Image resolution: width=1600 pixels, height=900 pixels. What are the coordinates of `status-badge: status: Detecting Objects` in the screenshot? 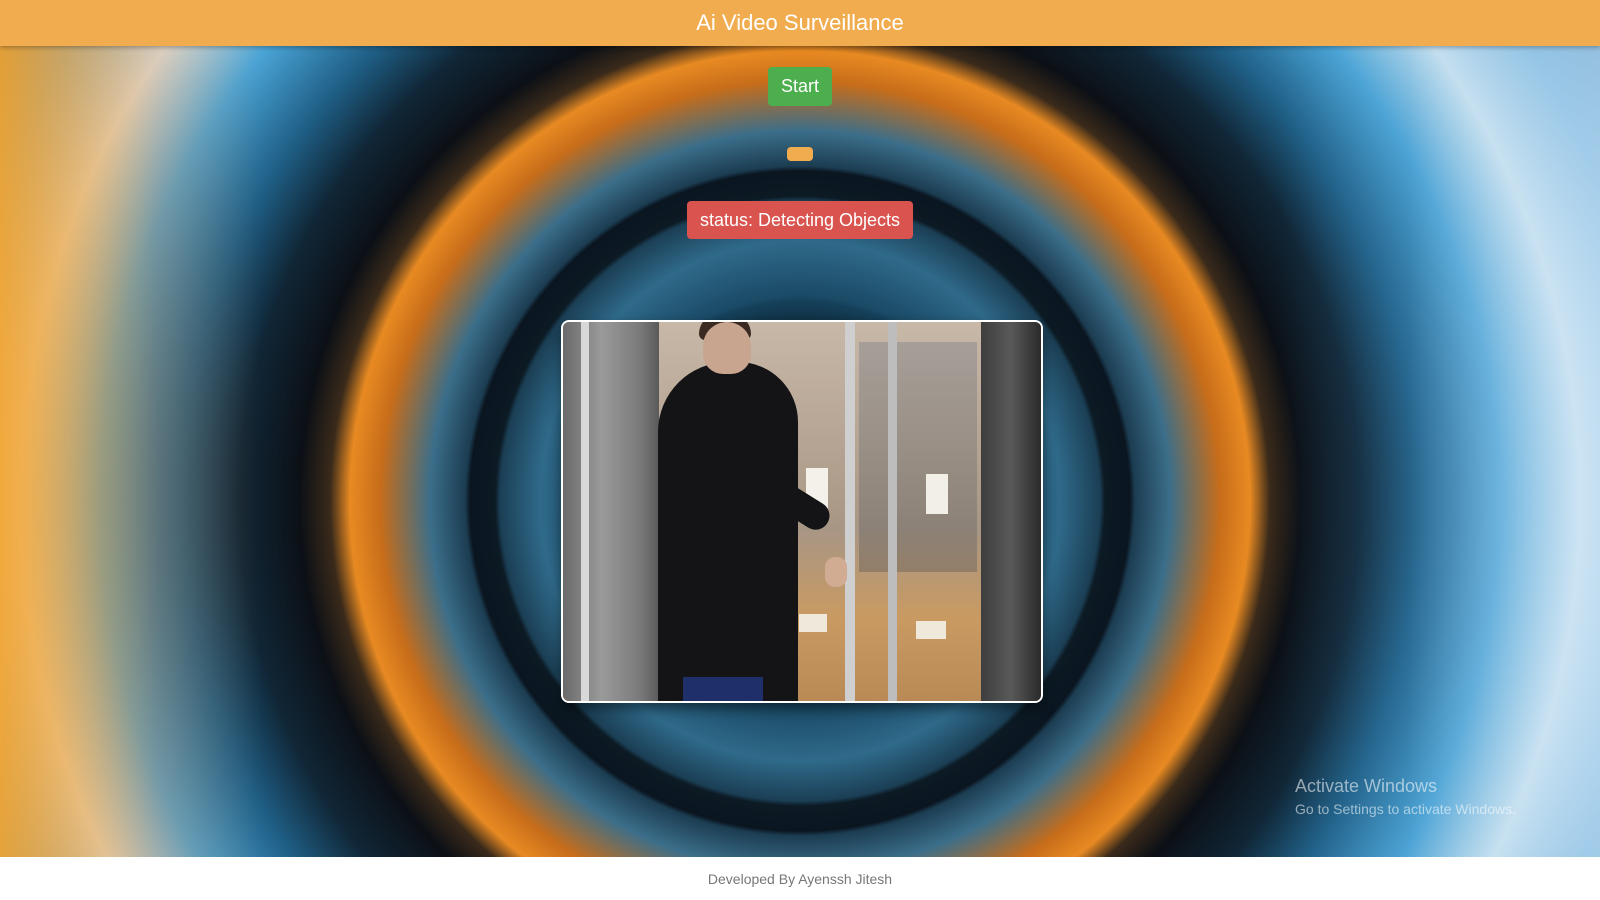 It's located at (800, 220).